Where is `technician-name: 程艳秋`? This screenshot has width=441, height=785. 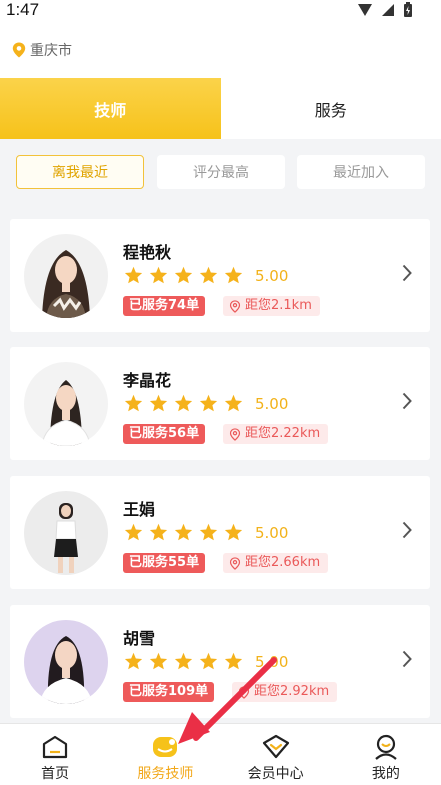 technician-name: 程艳秋 is located at coordinates (147, 252).